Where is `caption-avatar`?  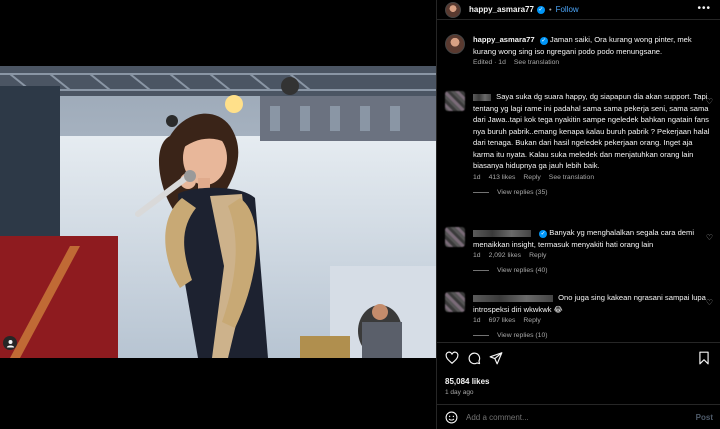 caption-avatar is located at coordinates (455, 44).